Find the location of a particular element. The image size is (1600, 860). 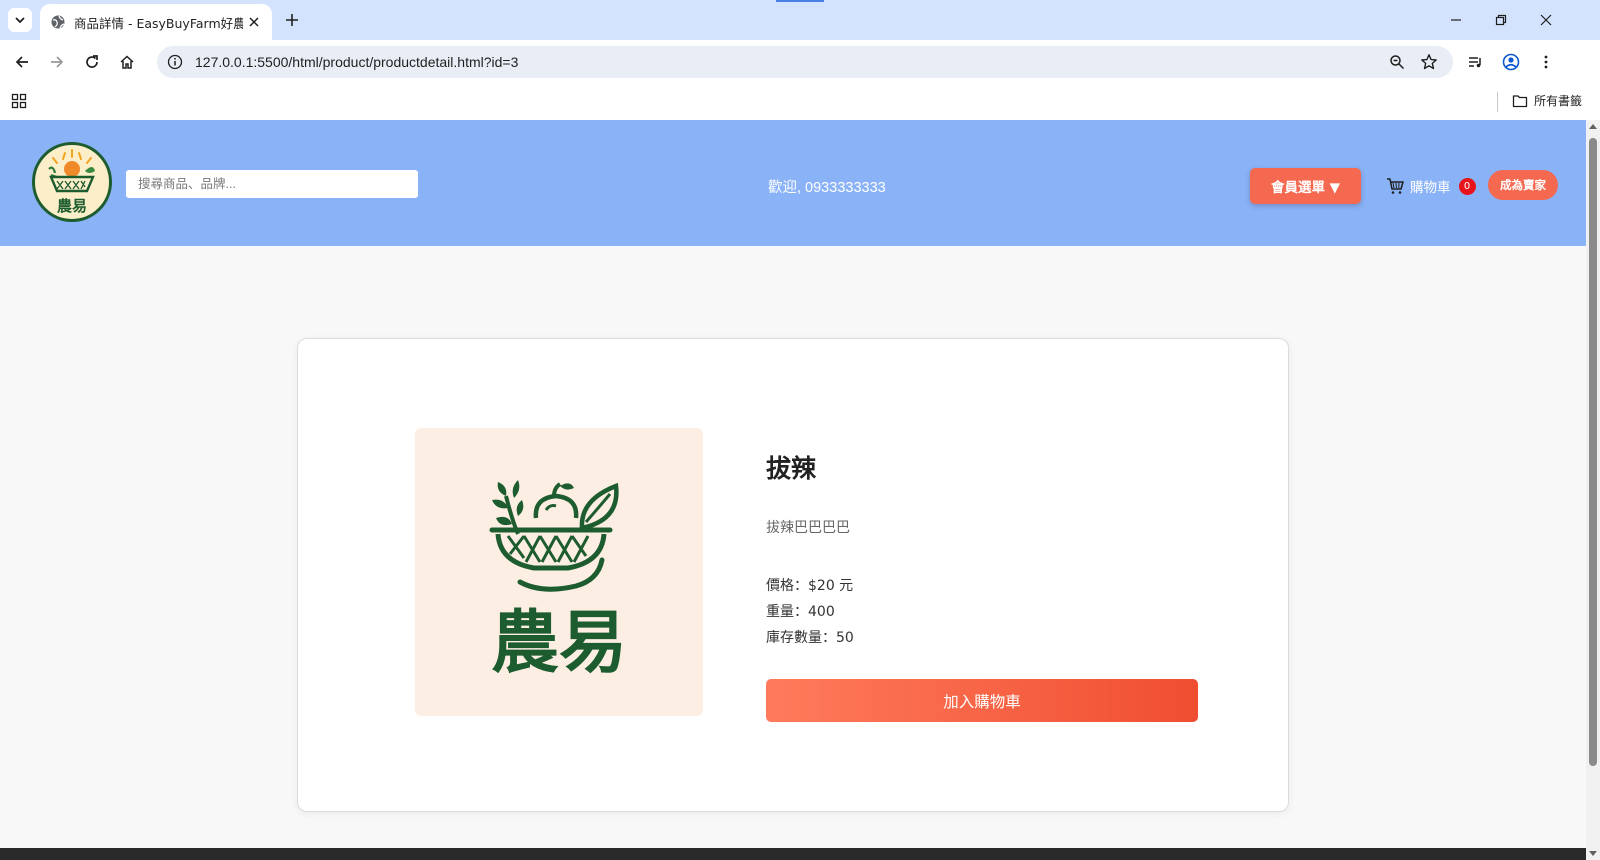

forward-arrow-icon is located at coordinates (57, 62).